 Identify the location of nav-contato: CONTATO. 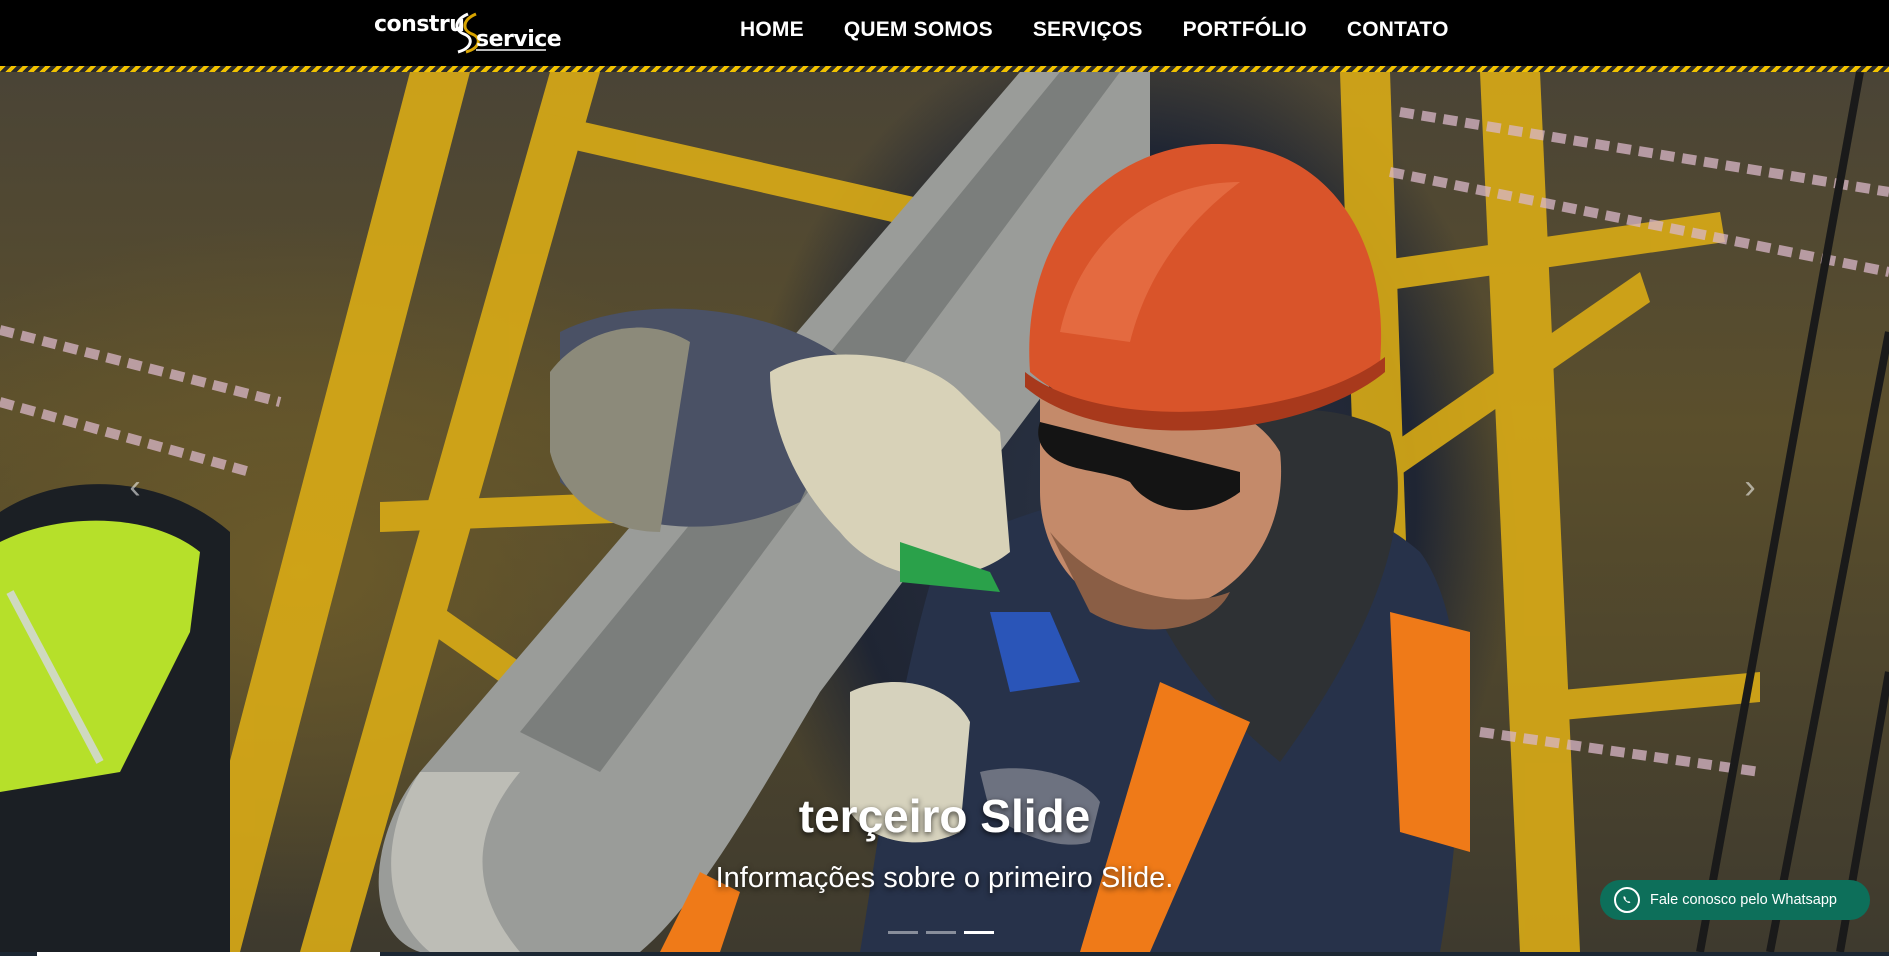
(1398, 30).